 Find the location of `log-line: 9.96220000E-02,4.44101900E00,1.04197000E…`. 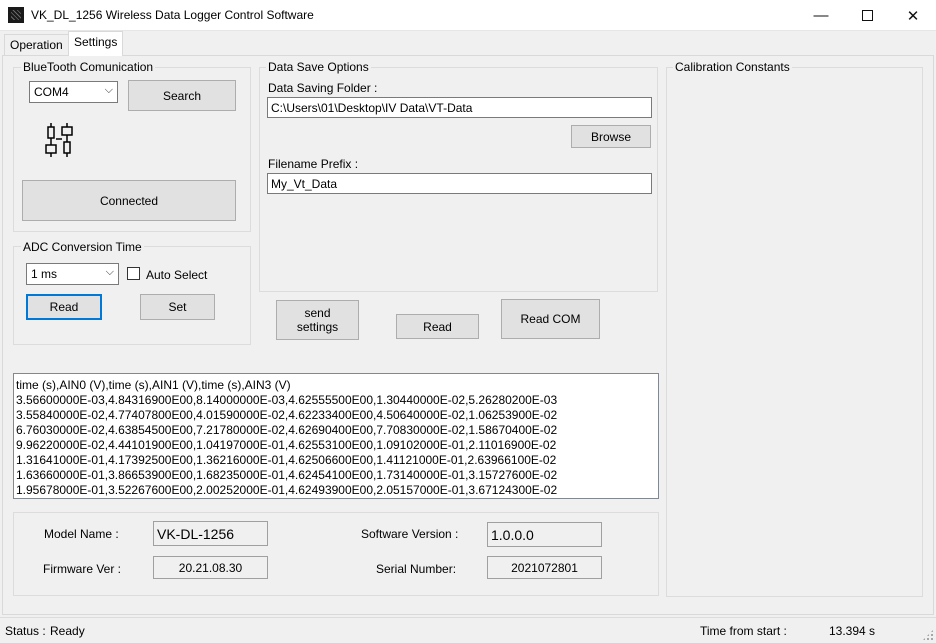

log-line: 9.96220000E-02,4.44101900E00,1.04197000E… is located at coordinates (286, 445).